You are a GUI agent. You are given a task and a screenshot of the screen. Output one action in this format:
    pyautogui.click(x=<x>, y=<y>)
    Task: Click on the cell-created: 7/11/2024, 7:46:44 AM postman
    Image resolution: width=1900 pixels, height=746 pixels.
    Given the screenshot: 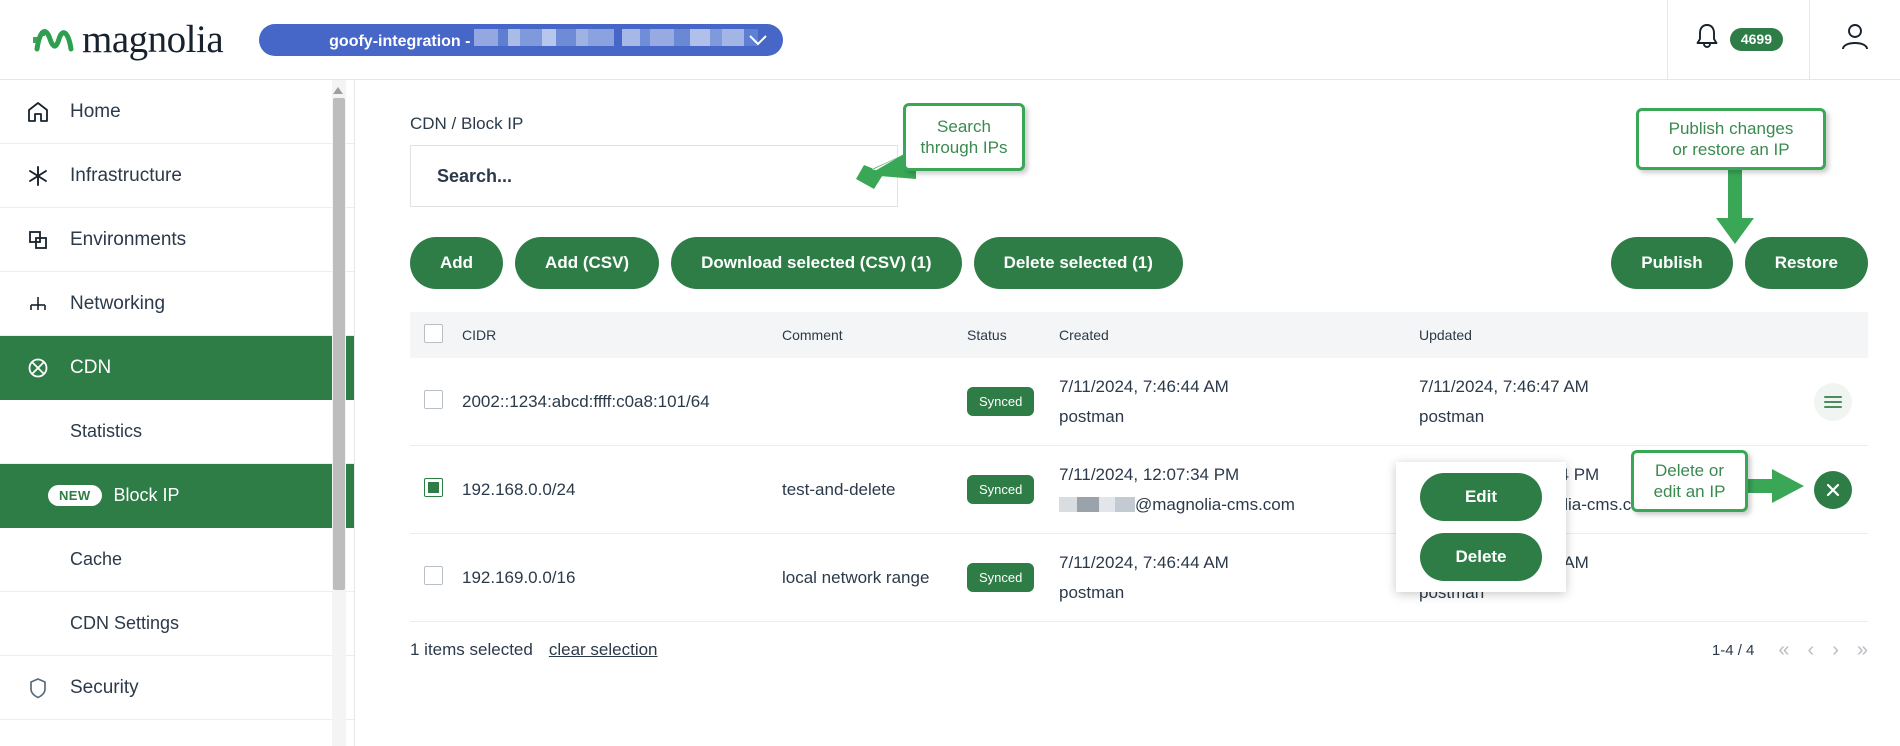 What is the action you would take?
    pyautogui.click(x=1239, y=578)
    